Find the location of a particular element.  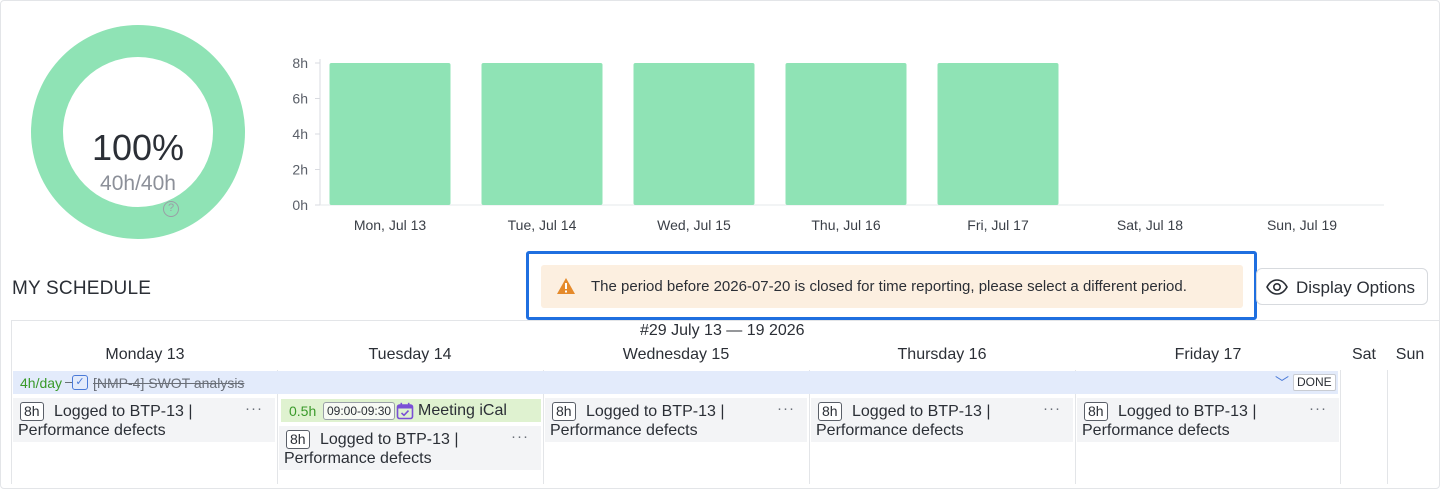

x-tick-label: Mon, Jul 13 is located at coordinates (390, 225).